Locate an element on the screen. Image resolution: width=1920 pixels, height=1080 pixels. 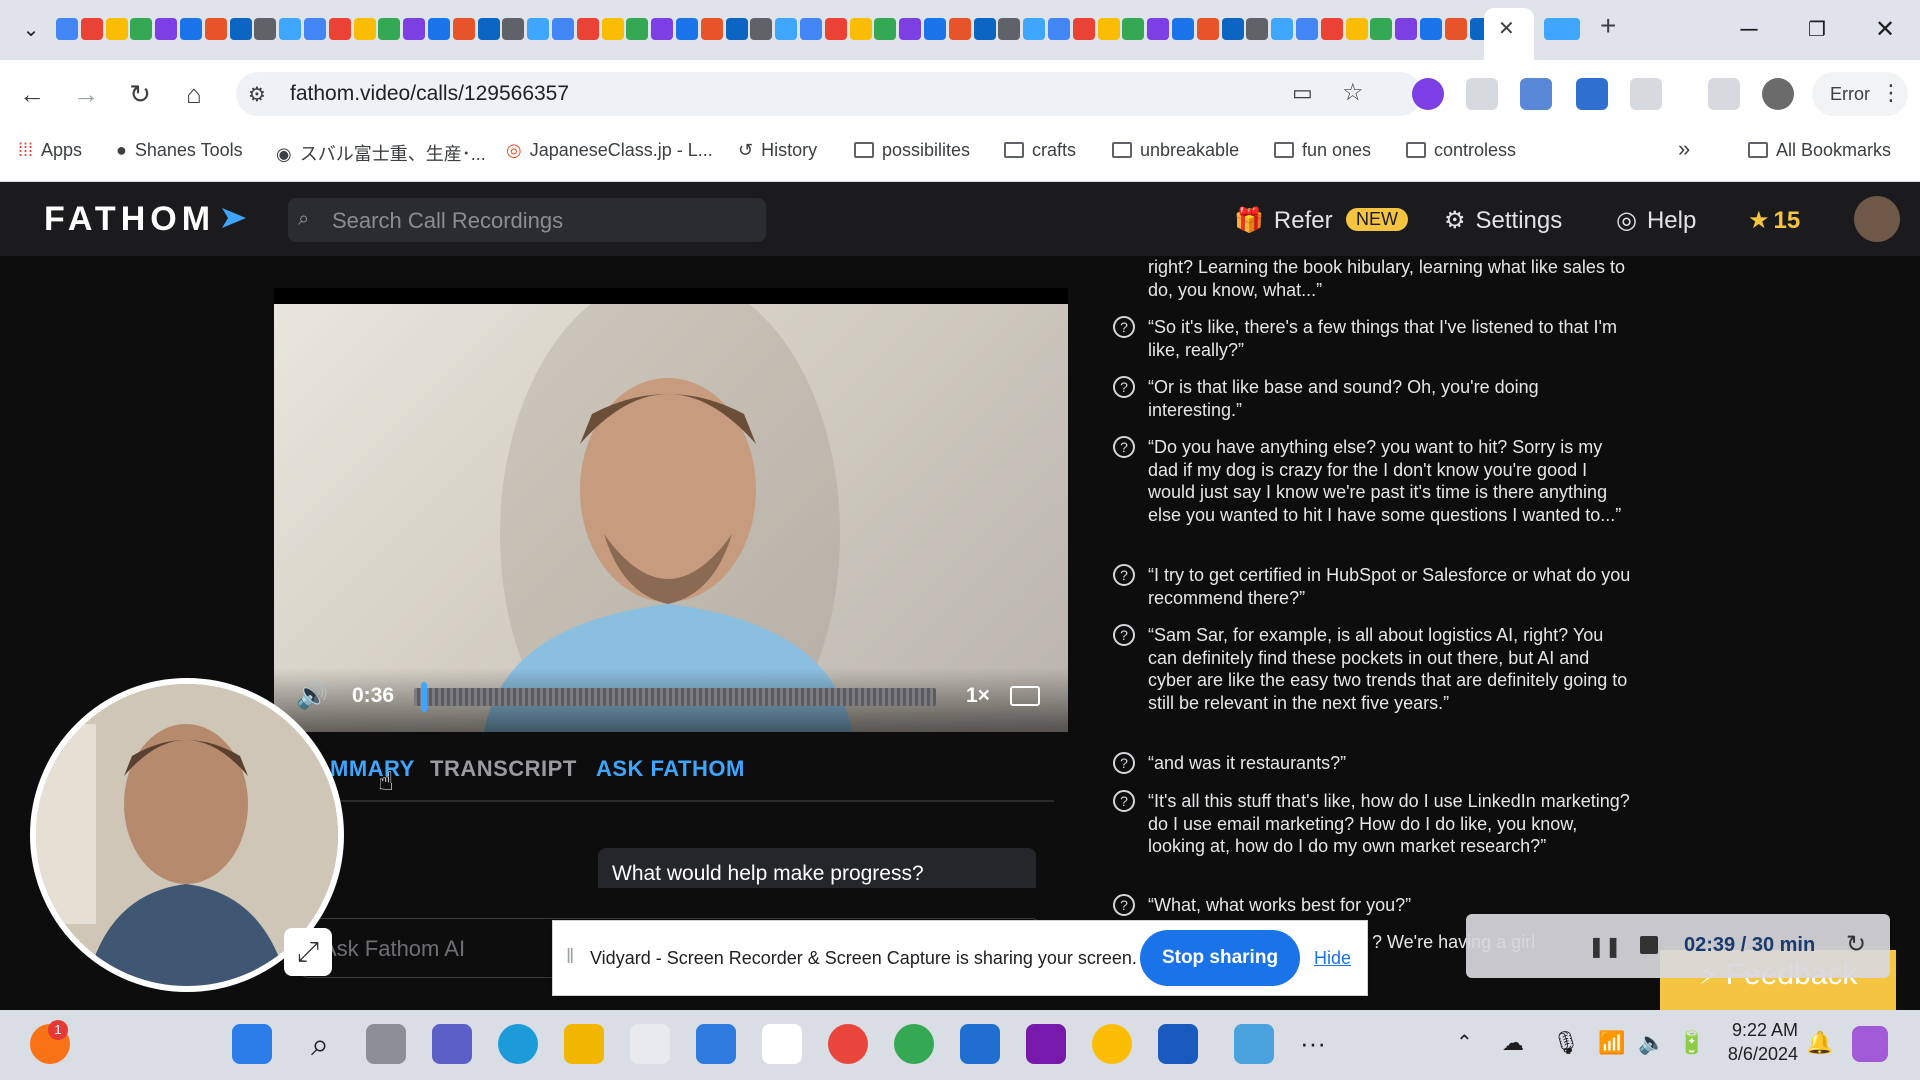
user-avatar is located at coordinates (1877, 219).